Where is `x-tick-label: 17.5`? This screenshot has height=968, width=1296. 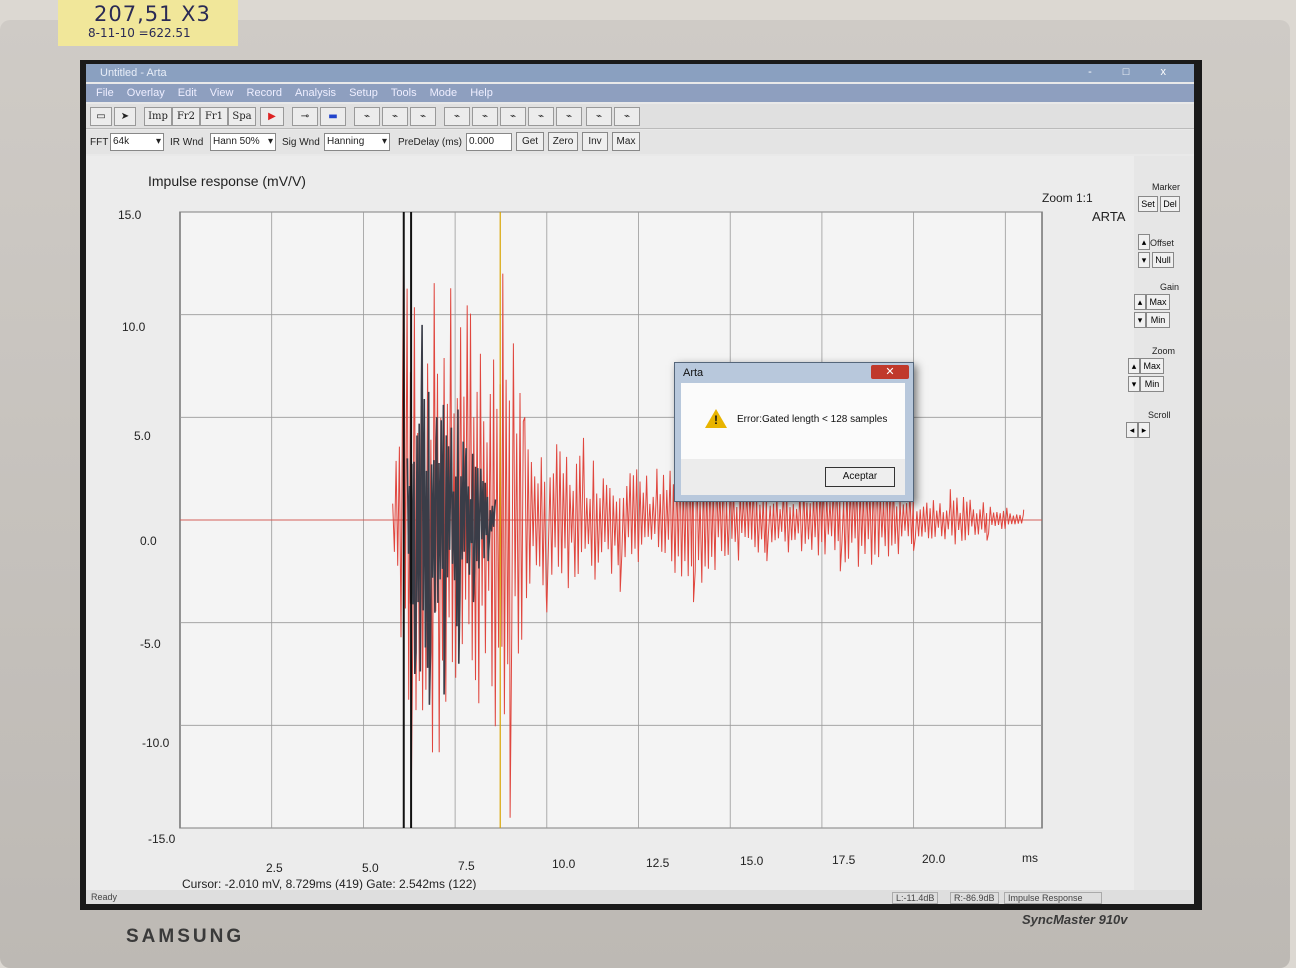 x-tick-label: 17.5 is located at coordinates (844, 860).